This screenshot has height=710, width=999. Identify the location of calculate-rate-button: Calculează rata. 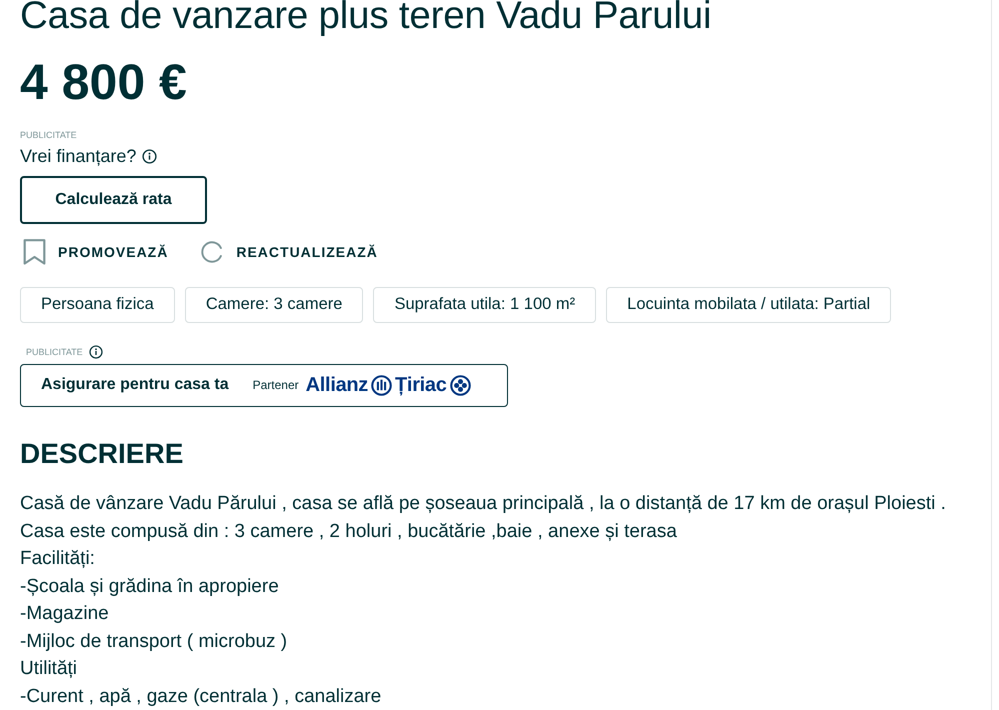
(113, 200).